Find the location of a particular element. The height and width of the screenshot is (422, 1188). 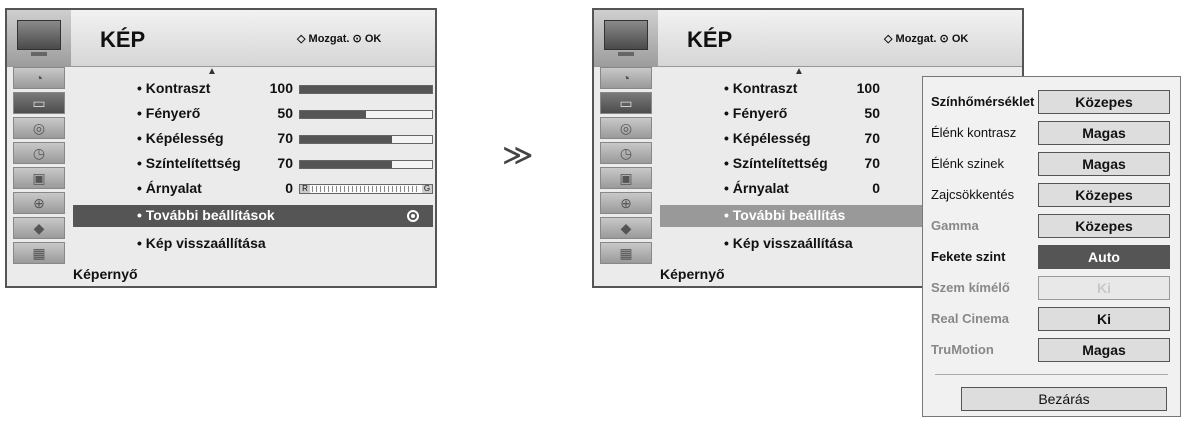

setting-row-color-temperature: Színhőmérséklet Közepes is located at coordinates (1050, 103).